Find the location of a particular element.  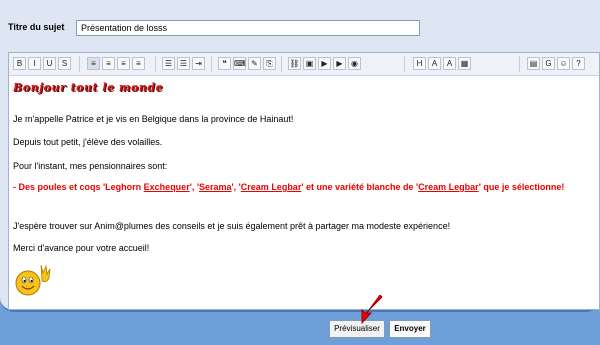

editor-toolbar: B I U S ≡ ≡ ≡ ≡ ☰ ☰ ⇥ ❝ ⌨ ✎ ⎘ ⛓ ▣ ▶ ▶ ◉ H A A ▦ ▤ G ☺? is located at coordinates (304, 64).